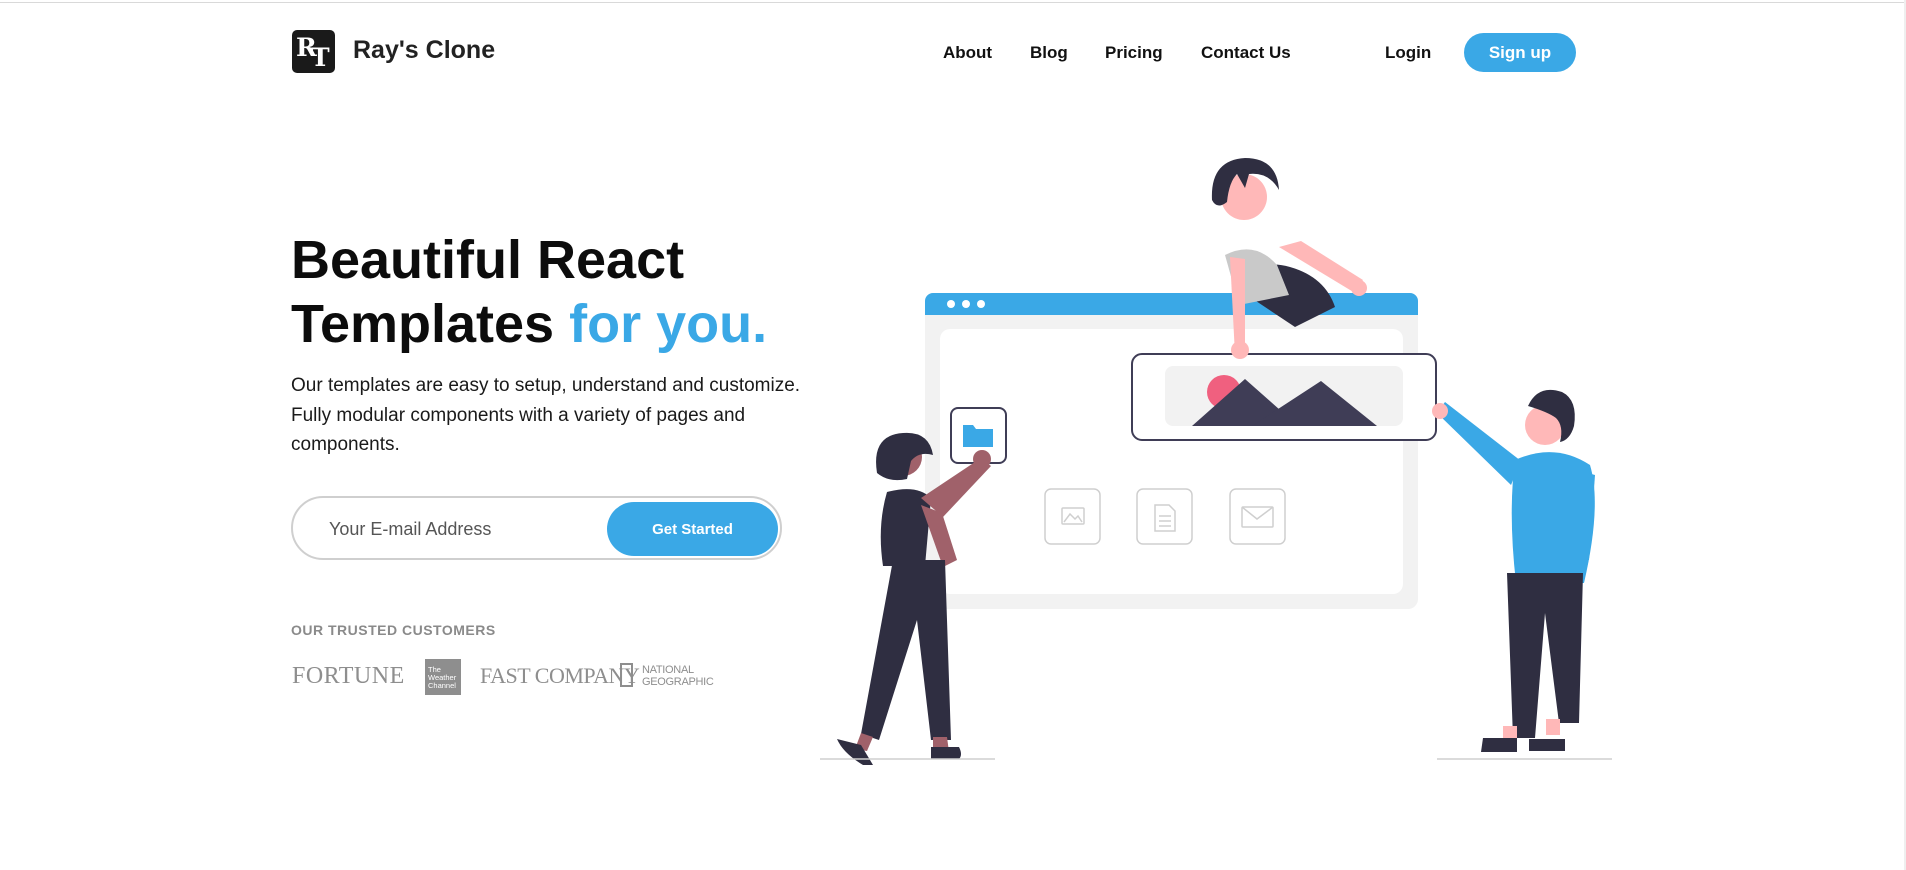 This screenshot has height=870, width=1906. What do you see at coordinates (443, 677) in the screenshot?
I see `weather-channel-logo: The Weather Channel` at bounding box center [443, 677].